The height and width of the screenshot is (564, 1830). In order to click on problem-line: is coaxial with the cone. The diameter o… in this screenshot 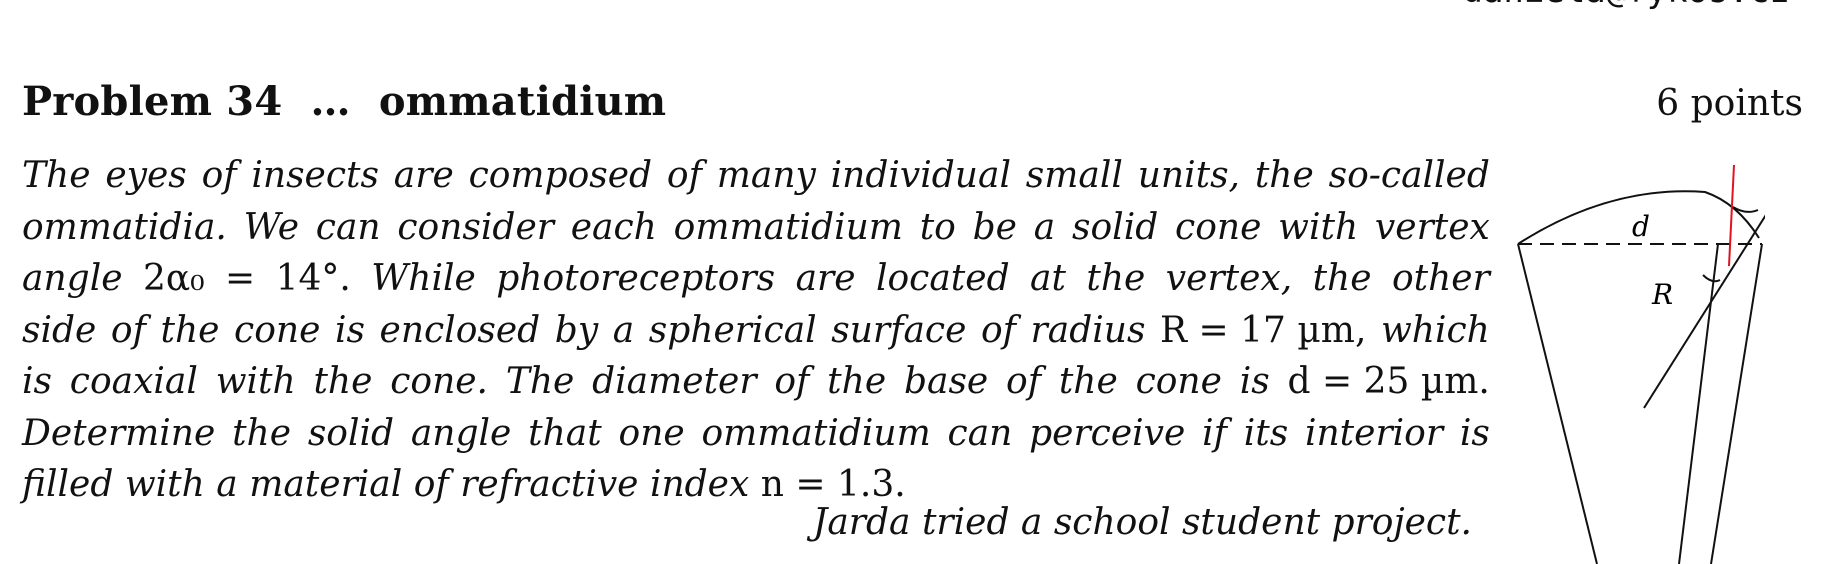, I will do `click(756, 382)`.